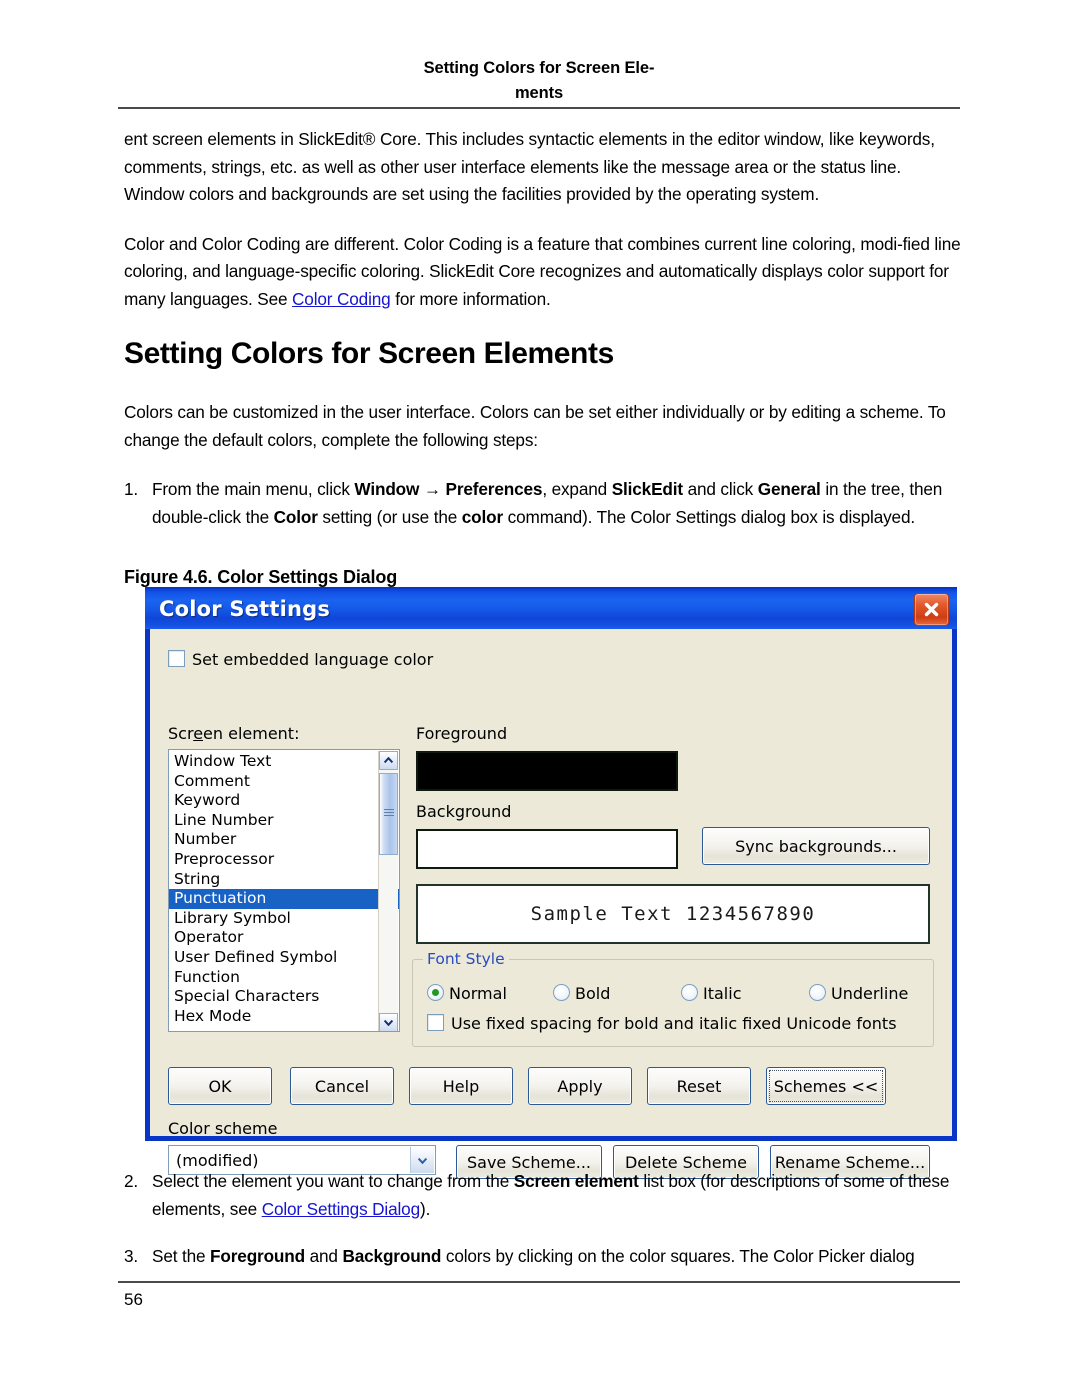 The height and width of the screenshot is (1397, 1080). I want to click on font-style-group-label: Font Style, so click(466, 959).